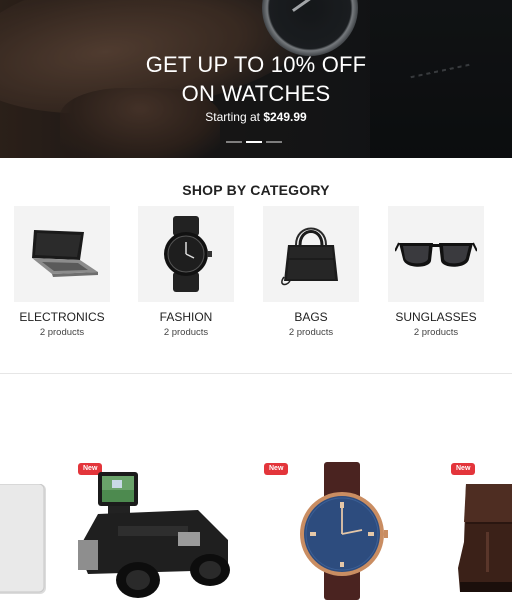 The height and width of the screenshot is (600, 512). I want to click on product-card-wristwatch, so click(342, 531).